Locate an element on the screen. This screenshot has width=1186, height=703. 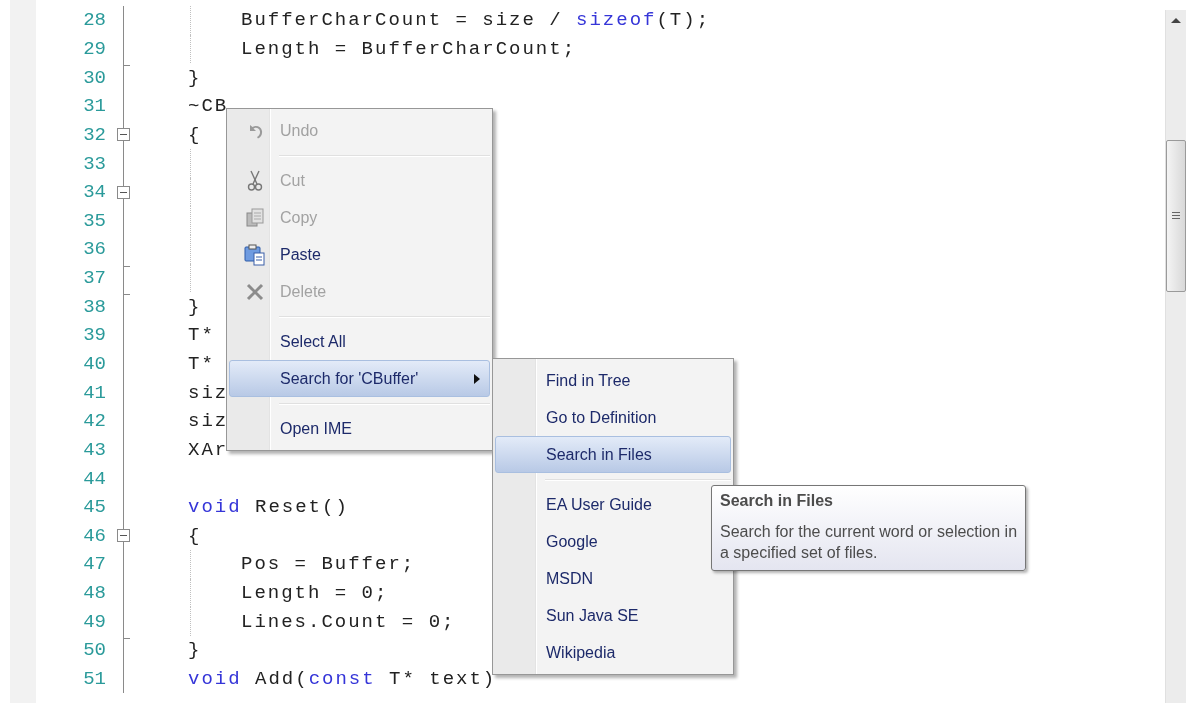
line-number: 40 is located at coordinates (94, 364).